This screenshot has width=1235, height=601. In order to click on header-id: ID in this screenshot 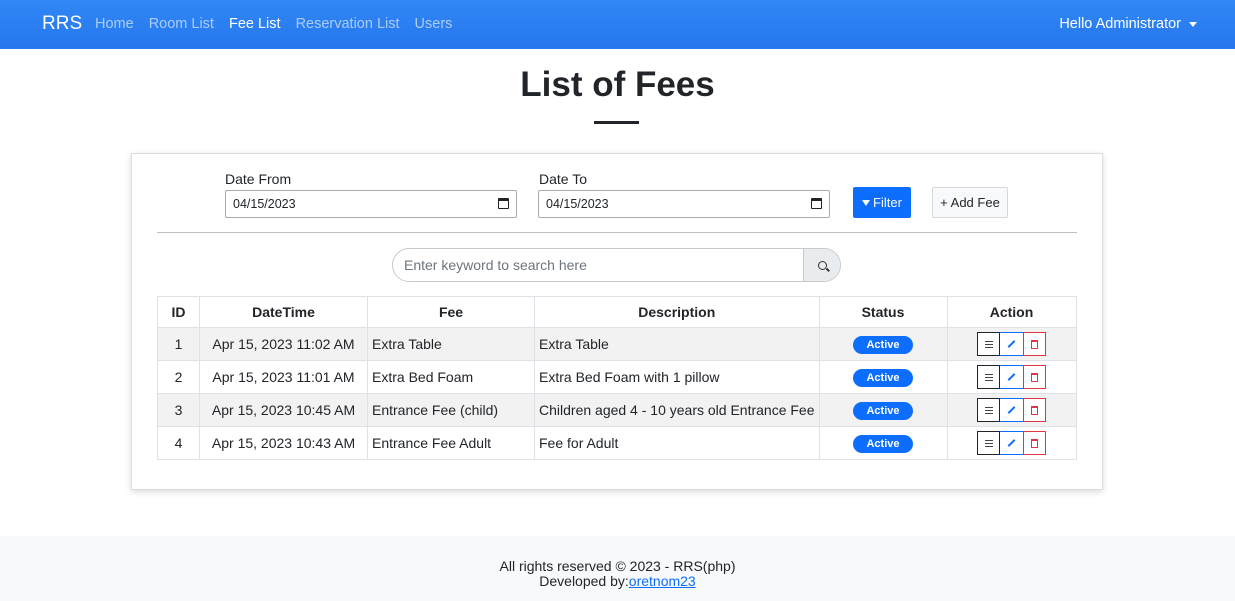, I will do `click(178, 312)`.